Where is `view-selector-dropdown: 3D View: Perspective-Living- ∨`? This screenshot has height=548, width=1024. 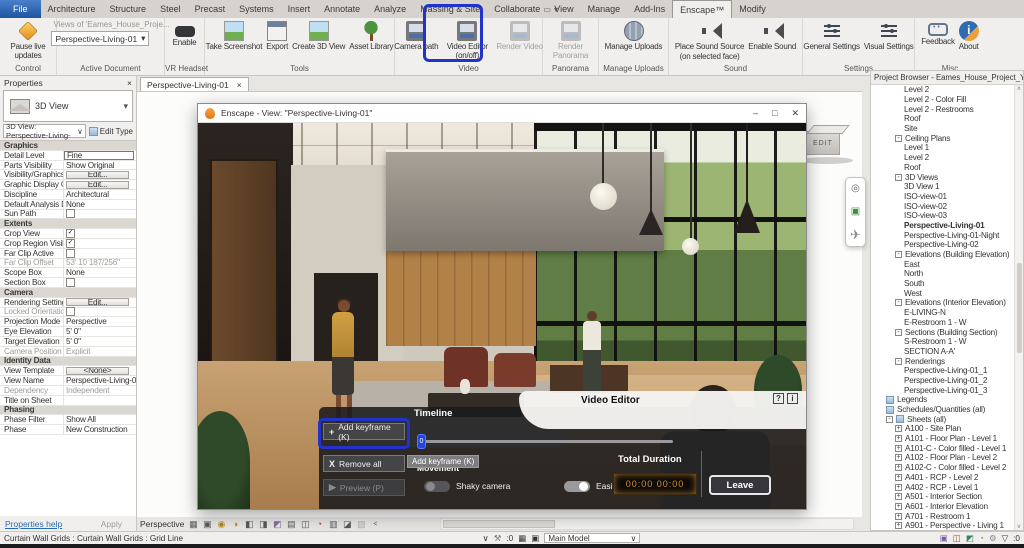 view-selector-dropdown: 3D View: Perspective-Living- ∨ is located at coordinates (44, 131).